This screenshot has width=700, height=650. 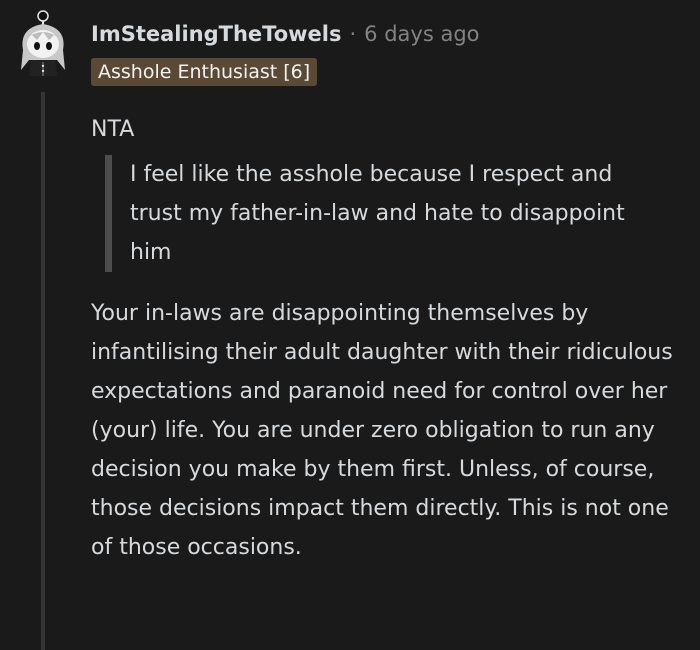 What do you see at coordinates (216, 34) in the screenshot?
I see `comment-author: ImStealingTheTowels` at bounding box center [216, 34].